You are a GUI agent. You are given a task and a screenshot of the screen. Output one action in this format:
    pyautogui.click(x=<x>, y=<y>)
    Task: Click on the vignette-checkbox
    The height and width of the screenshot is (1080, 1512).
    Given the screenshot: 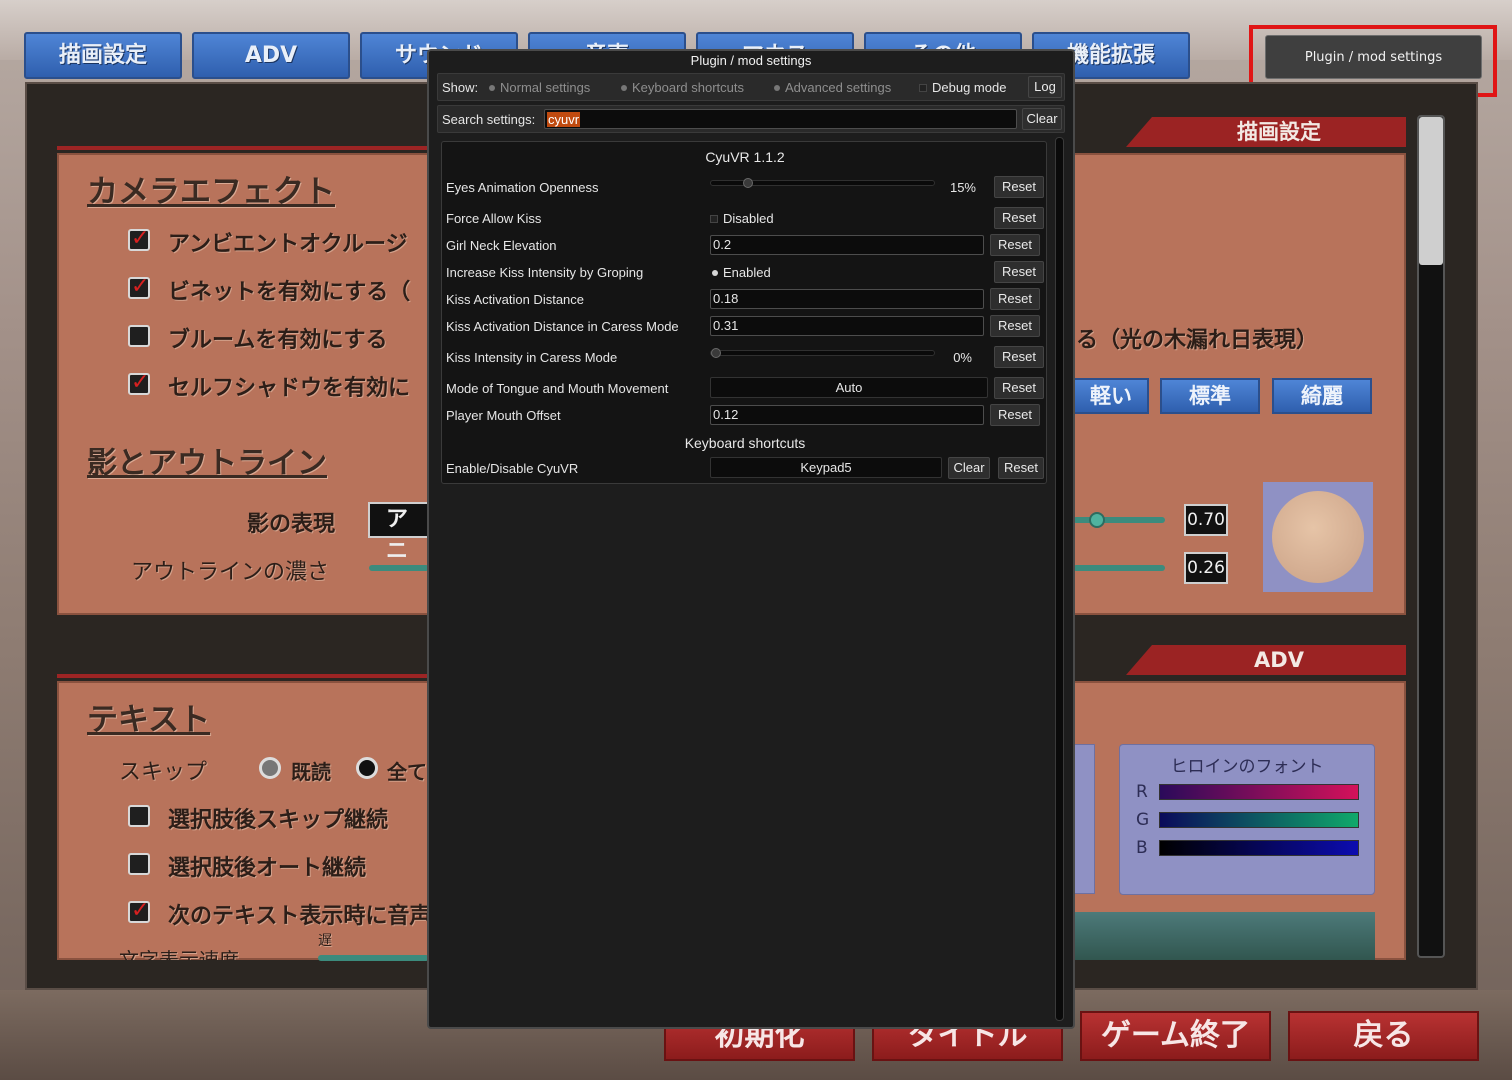 What is the action you would take?
    pyautogui.click(x=139, y=286)
    